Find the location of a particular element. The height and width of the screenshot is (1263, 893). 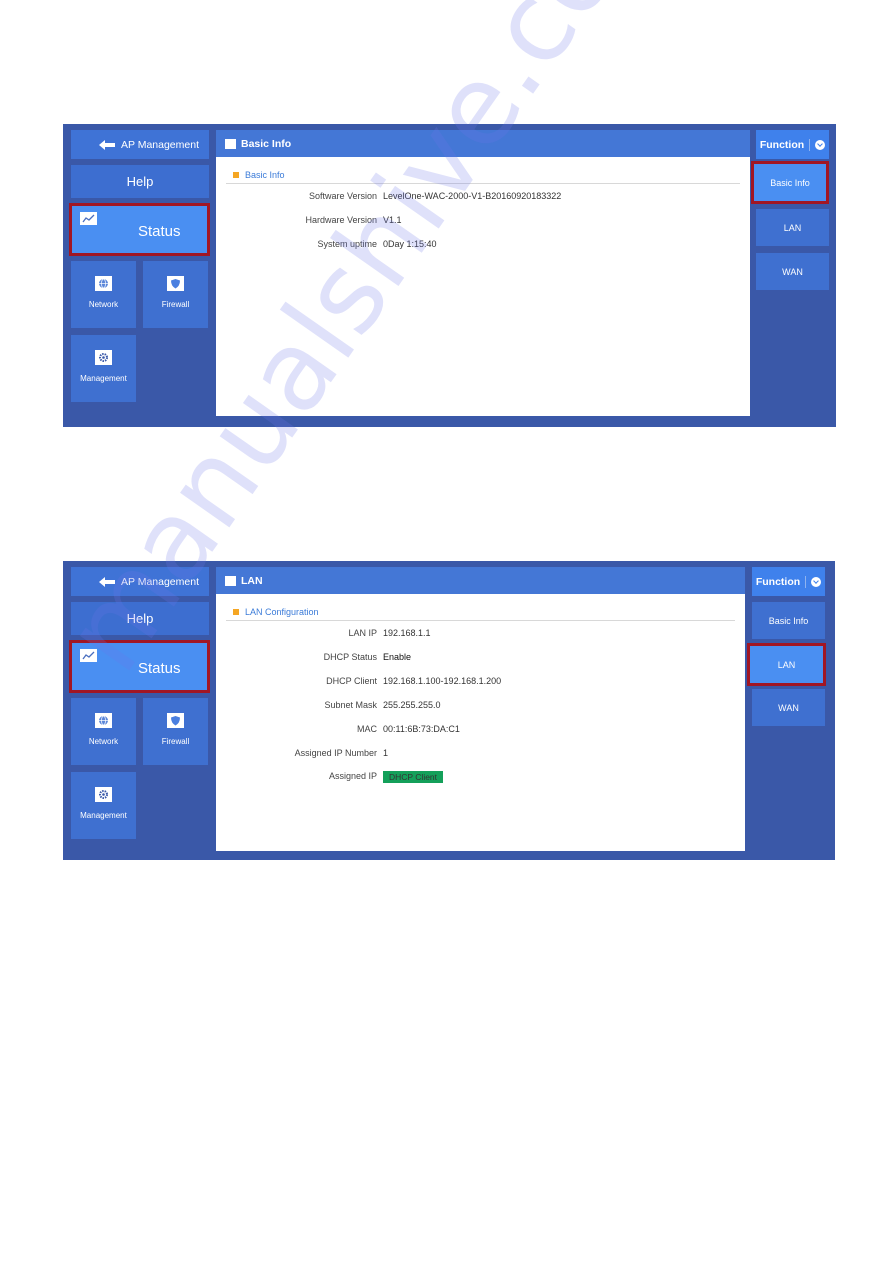

panel-title: Basic Info is located at coordinates (266, 143).